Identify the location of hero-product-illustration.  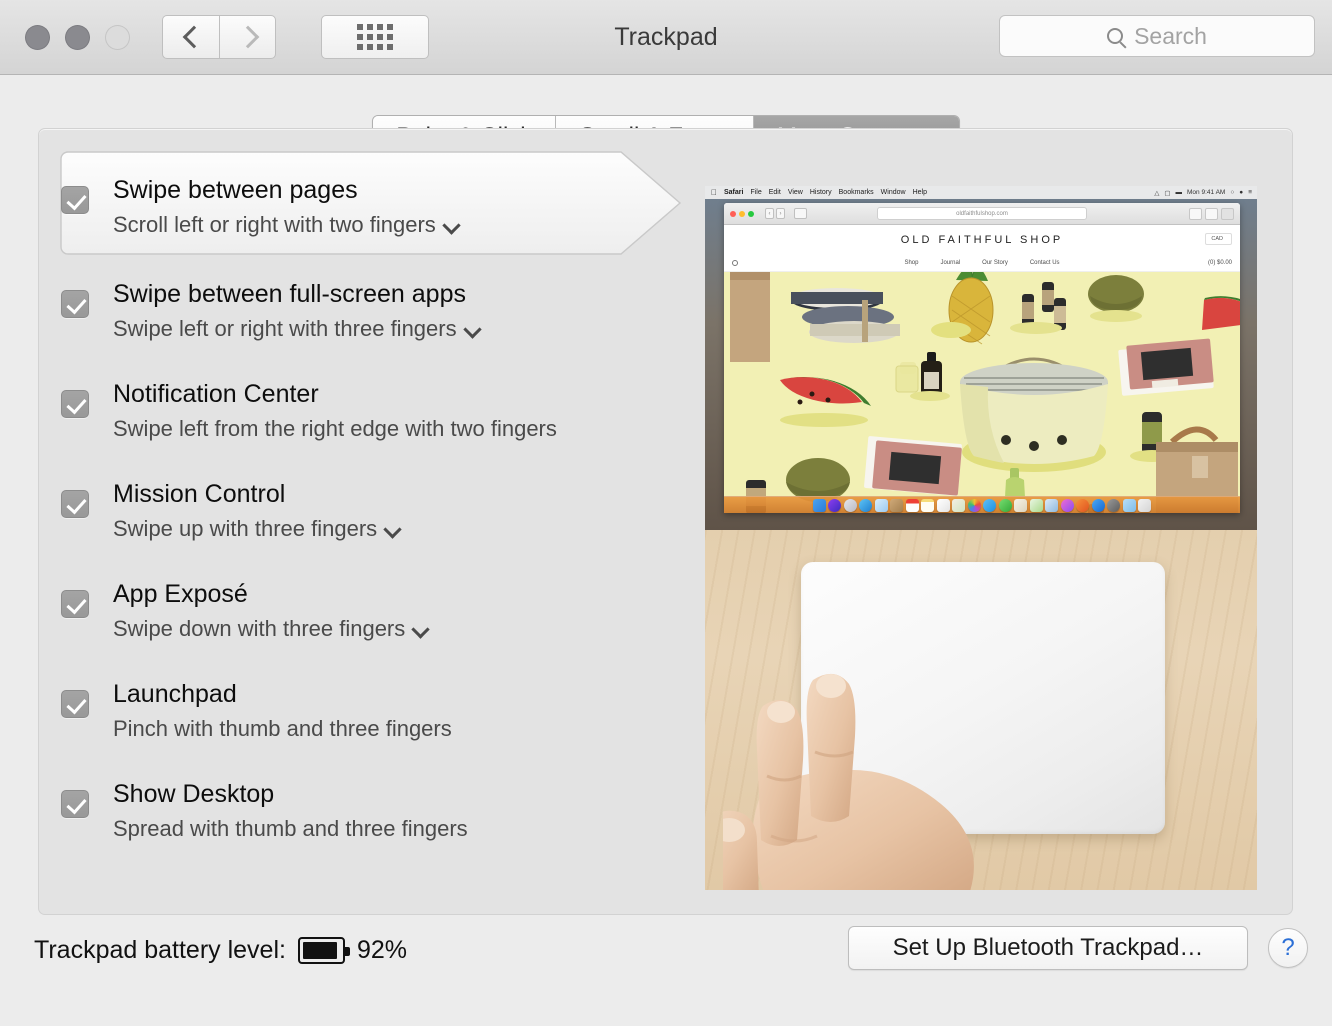
(982, 392).